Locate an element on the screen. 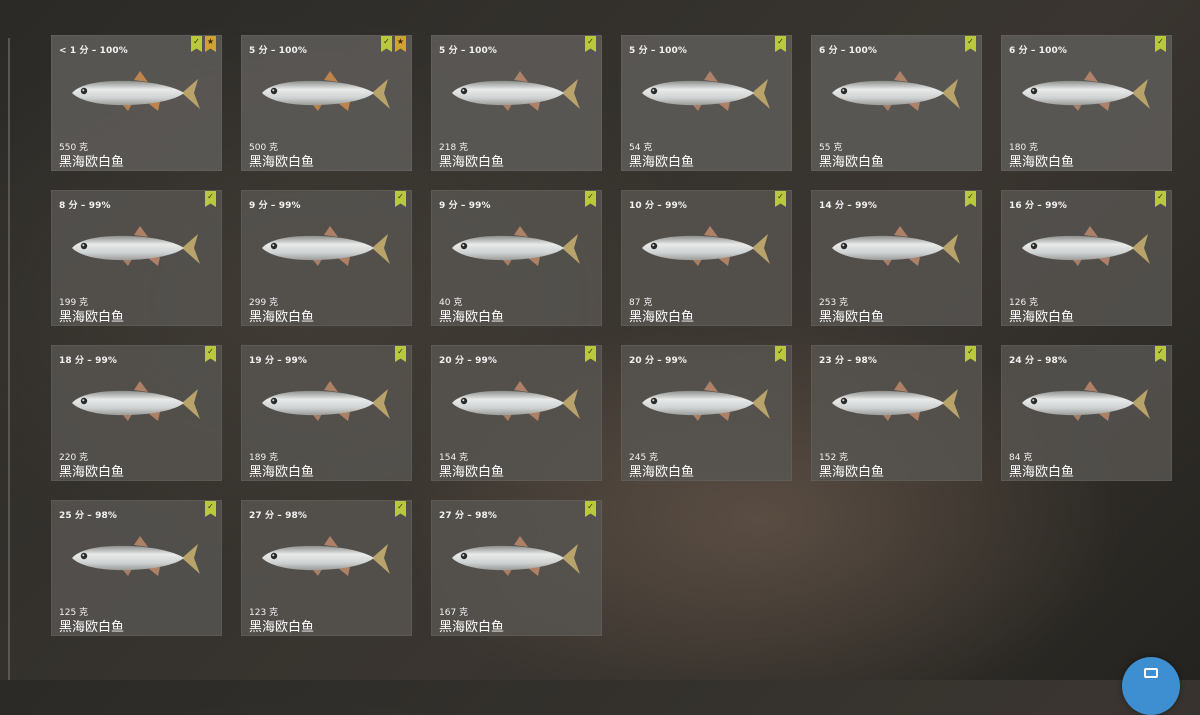 The height and width of the screenshot is (715, 1200). catch-card: 14 分 – 99% ✓ 253 克黑海欧白鱼 is located at coordinates (896, 258).